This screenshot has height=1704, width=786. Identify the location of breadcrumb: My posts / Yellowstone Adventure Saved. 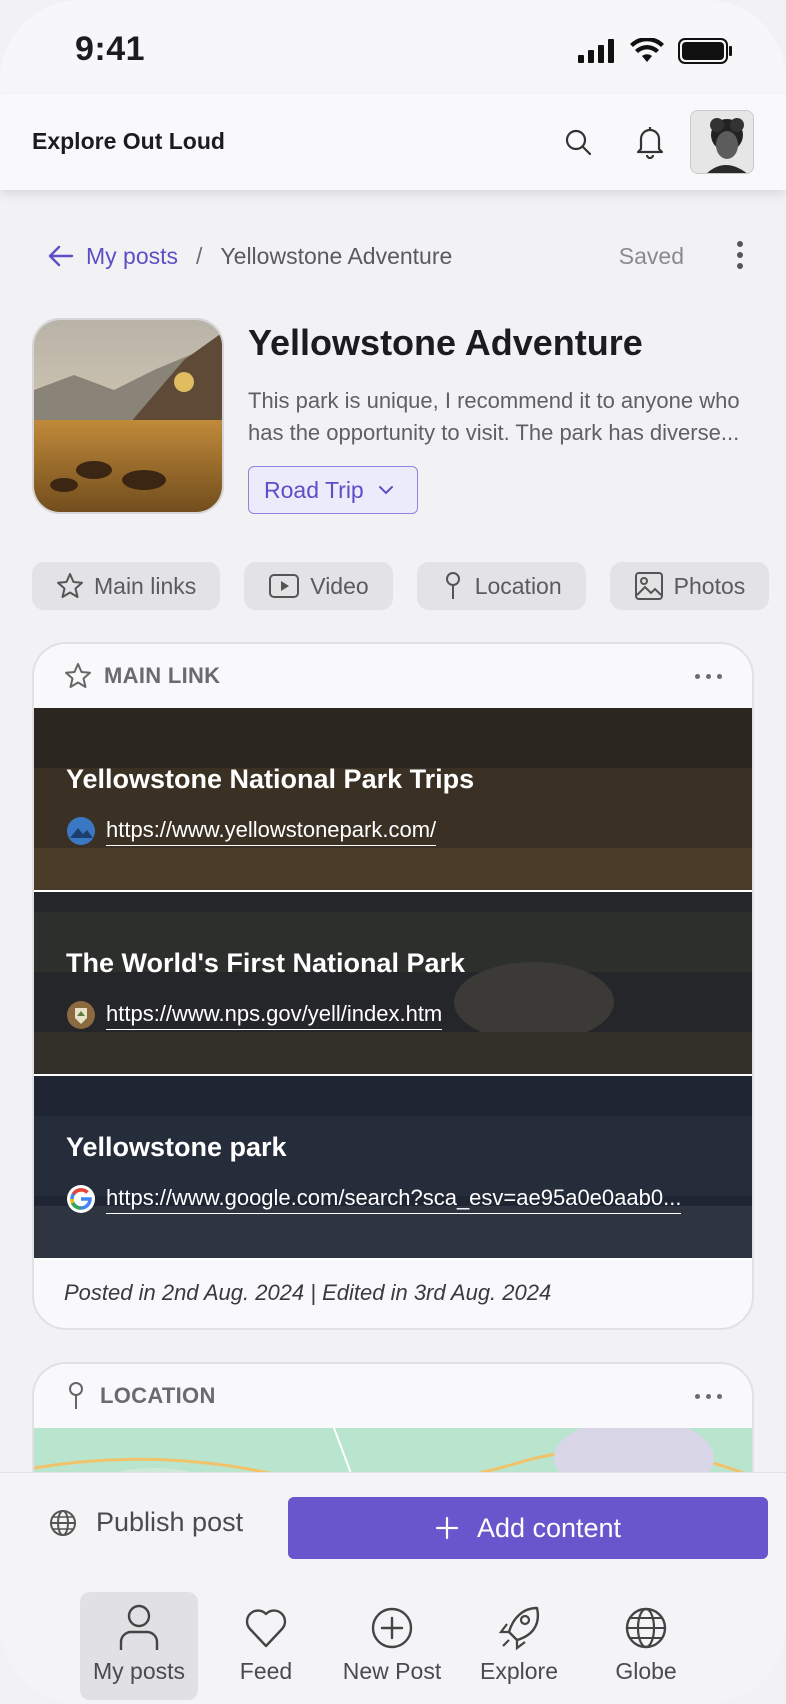
(397, 256).